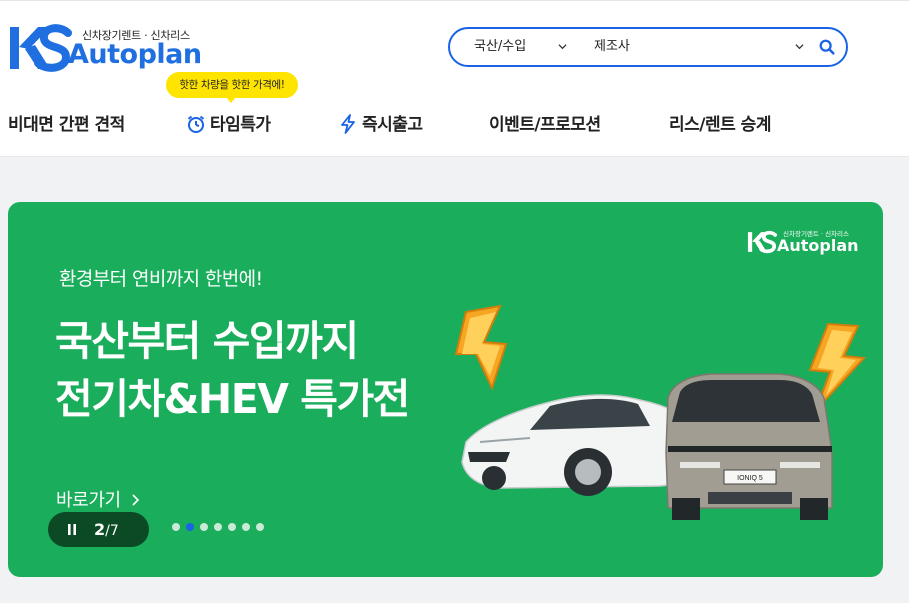 Image resolution: width=909 pixels, height=603 pixels. What do you see at coordinates (112, 531) in the screenshot?
I see `total-slides: /7` at bounding box center [112, 531].